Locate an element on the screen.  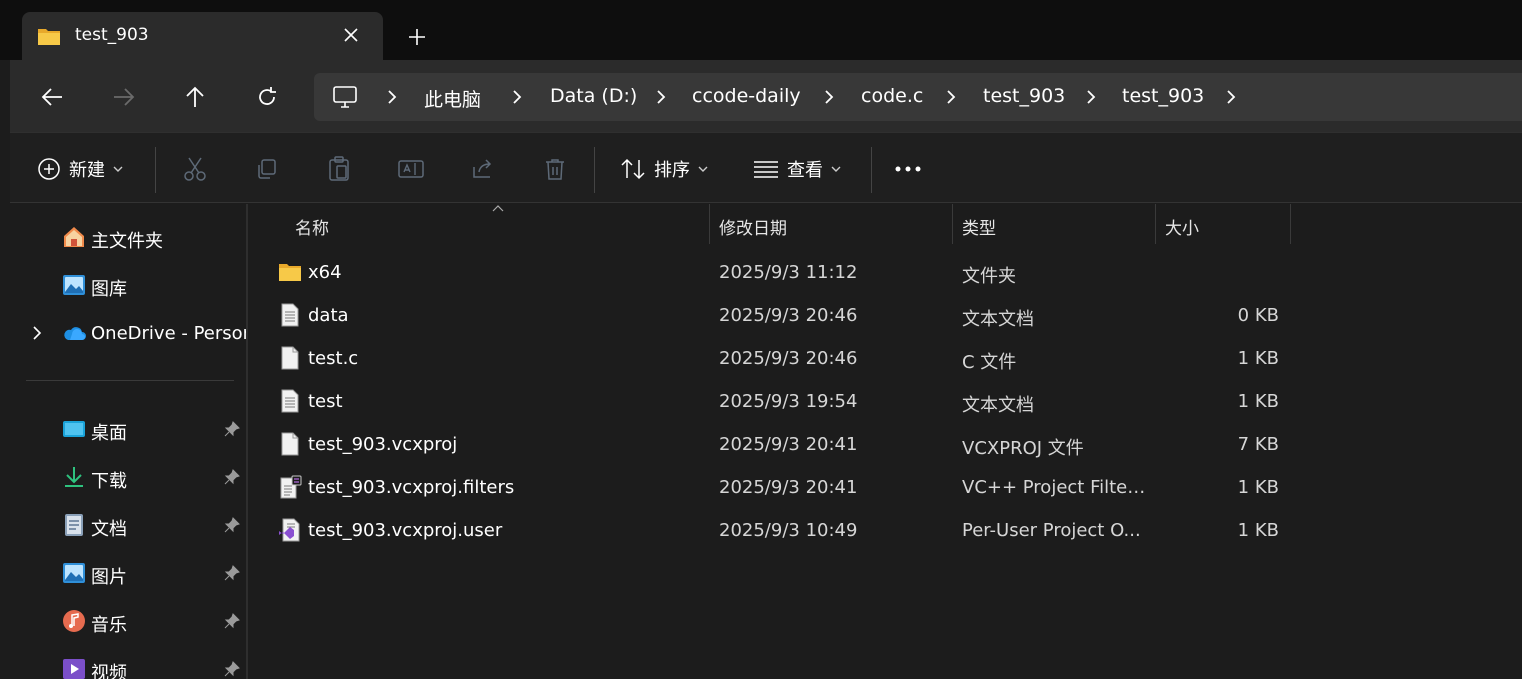
sidebar-item-gallery: 图库 is located at coordinates (128, 285).